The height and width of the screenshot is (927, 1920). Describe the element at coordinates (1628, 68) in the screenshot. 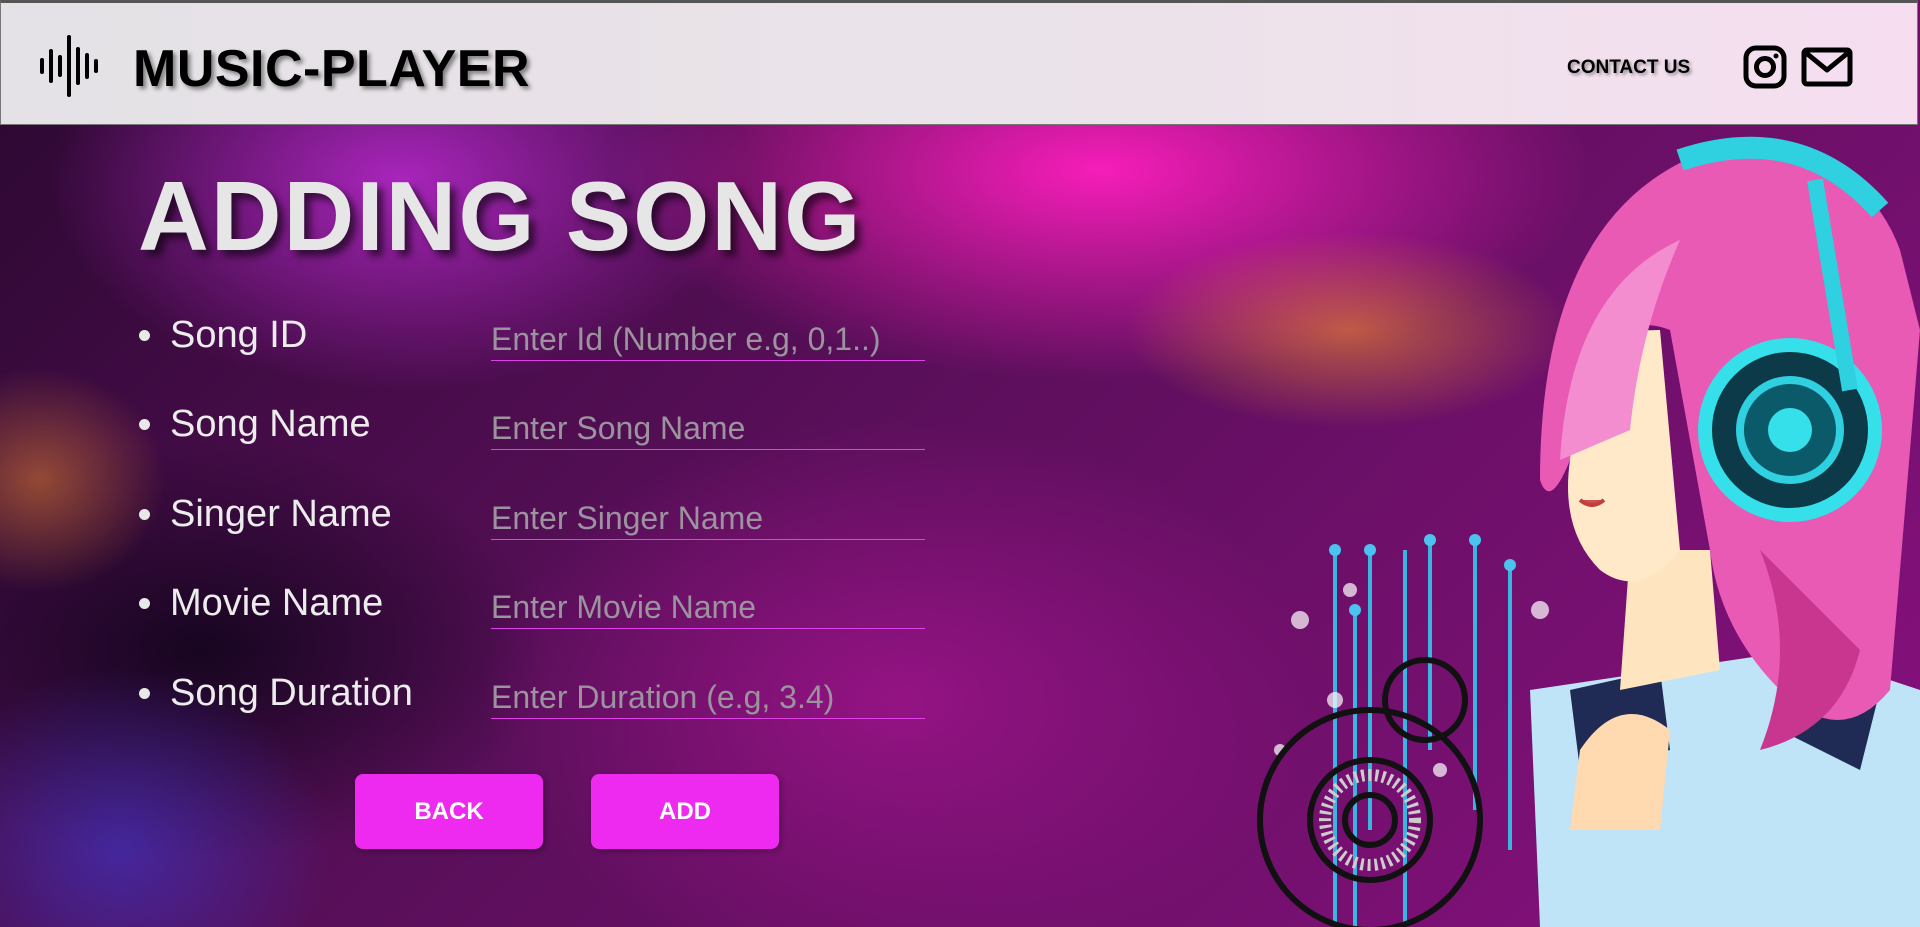

I see `contact-us-link: CONTACT US` at that location.